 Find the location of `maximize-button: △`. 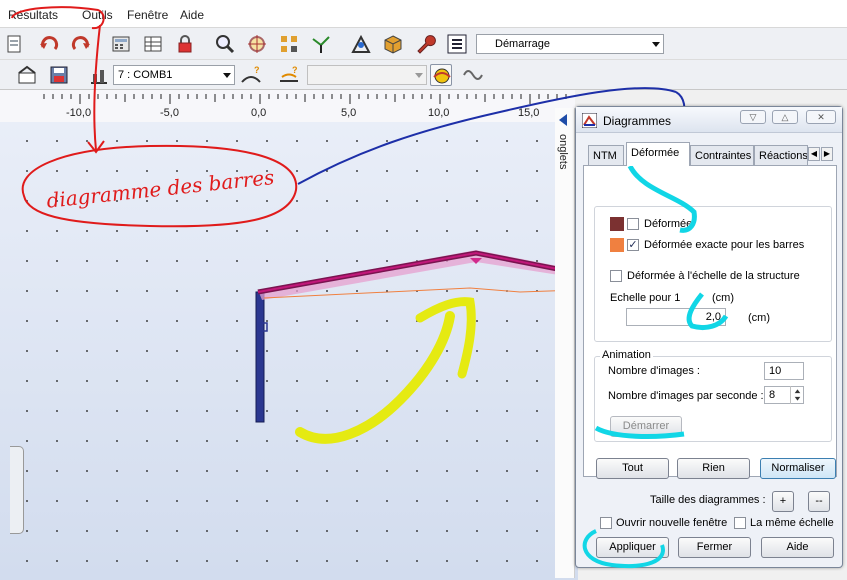

maximize-button: △ is located at coordinates (785, 117).